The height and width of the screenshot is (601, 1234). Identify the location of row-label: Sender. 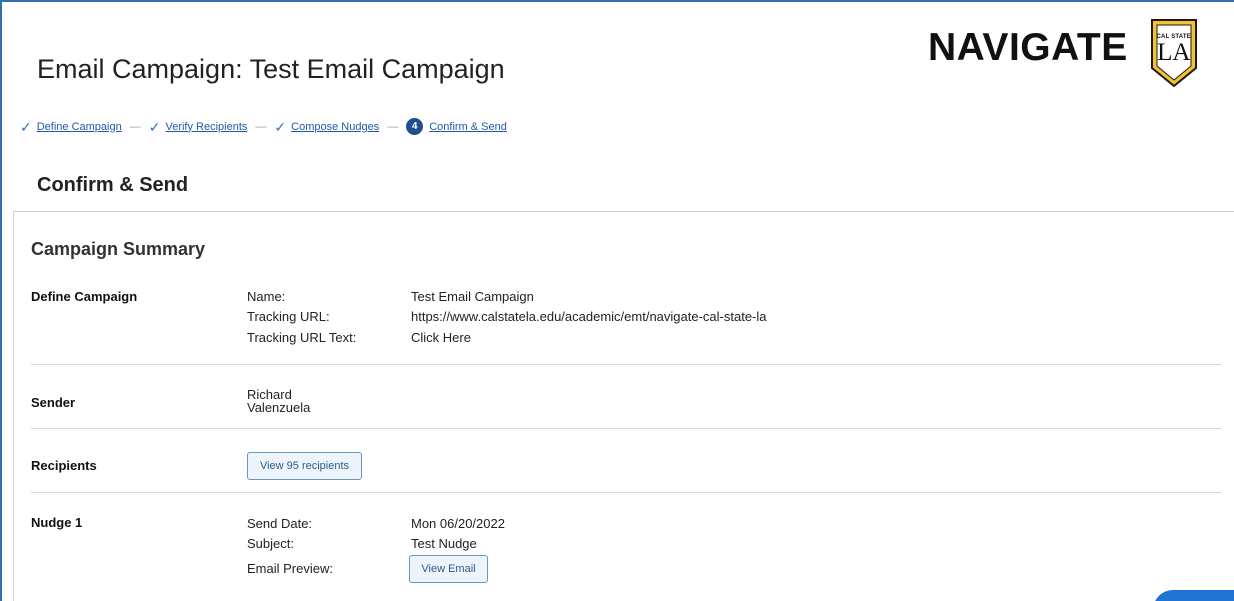
(53, 402).